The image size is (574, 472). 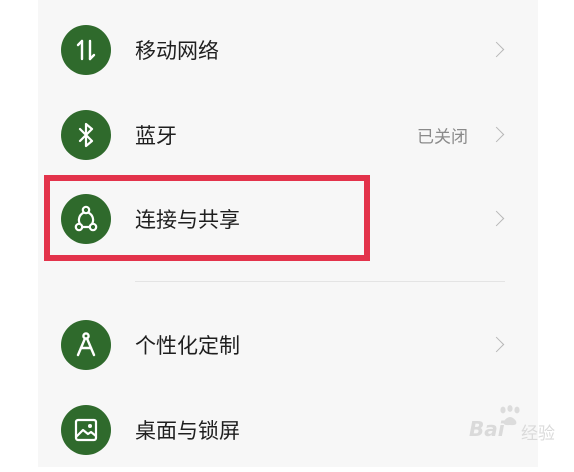 I want to click on section-divider, so click(x=320, y=281).